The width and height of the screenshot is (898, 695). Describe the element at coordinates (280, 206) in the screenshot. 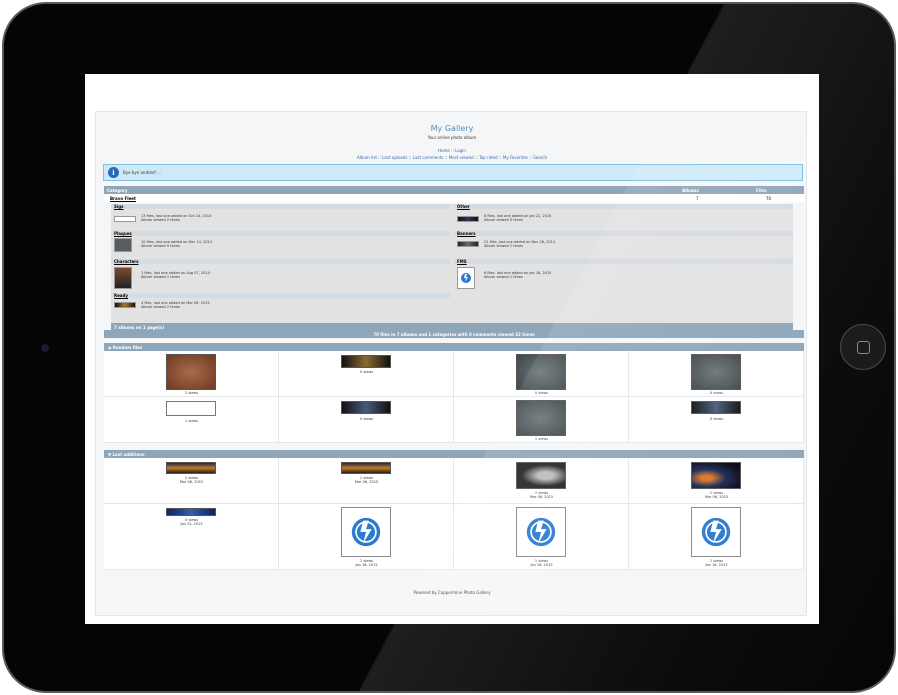

I see `album-name-link: Sigs` at that location.